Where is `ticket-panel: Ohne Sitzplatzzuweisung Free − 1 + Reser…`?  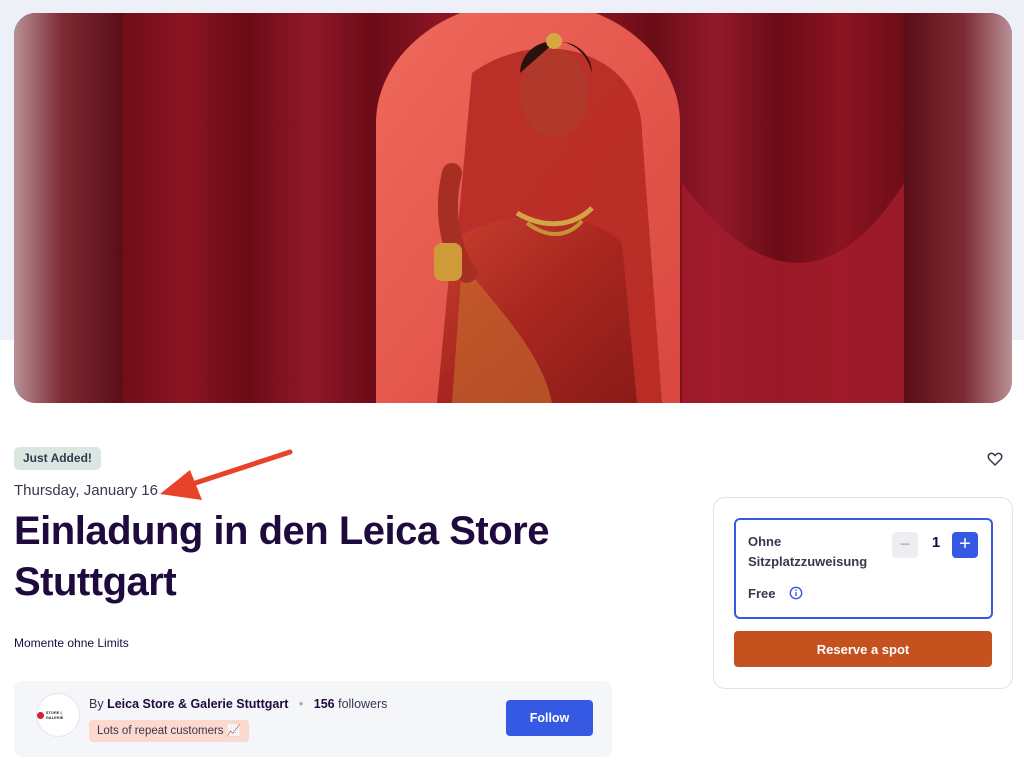
ticket-panel: Ohne Sitzplatzzuweisung Free − 1 + Reser… is located at coordinates (863, 593).